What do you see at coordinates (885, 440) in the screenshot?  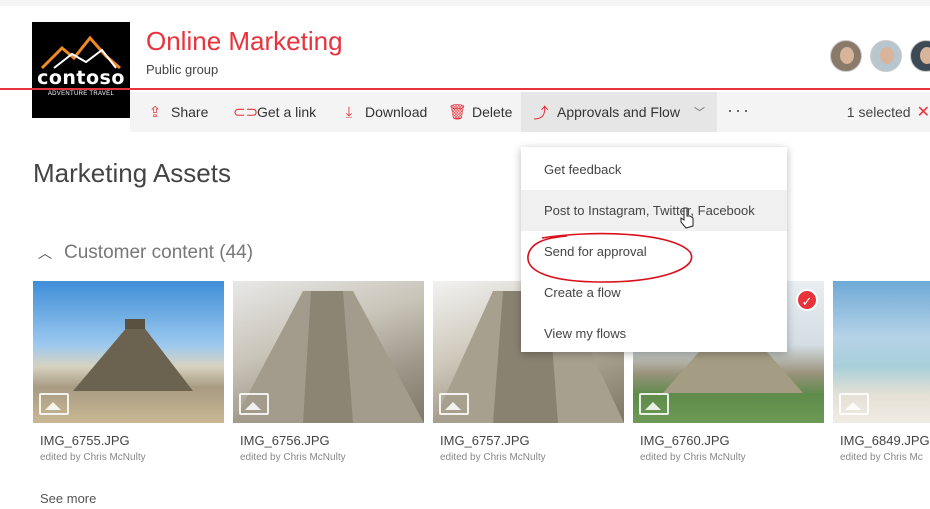 I see `file-name: IMG_6849.JPG` at bounding box center [885, 440].